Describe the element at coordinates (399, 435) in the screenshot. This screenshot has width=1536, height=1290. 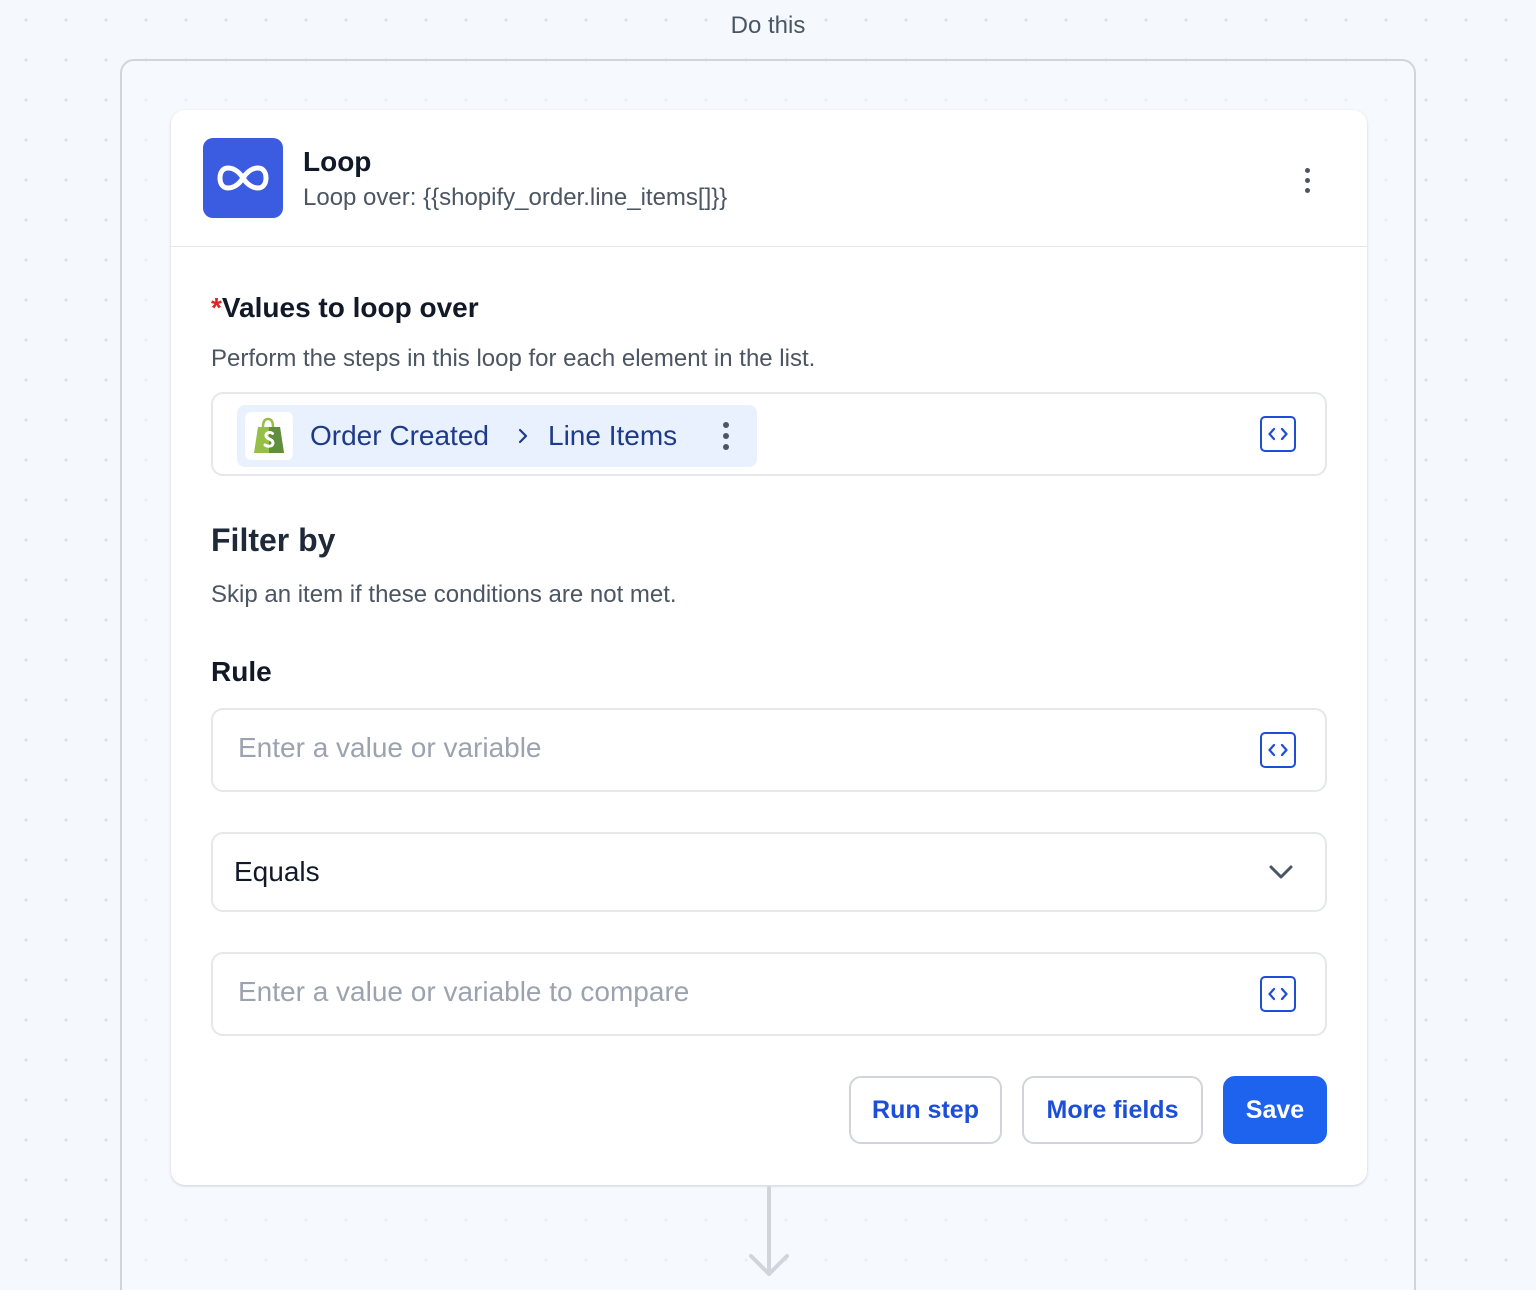
I see `variable-source: Order Created` at that location.